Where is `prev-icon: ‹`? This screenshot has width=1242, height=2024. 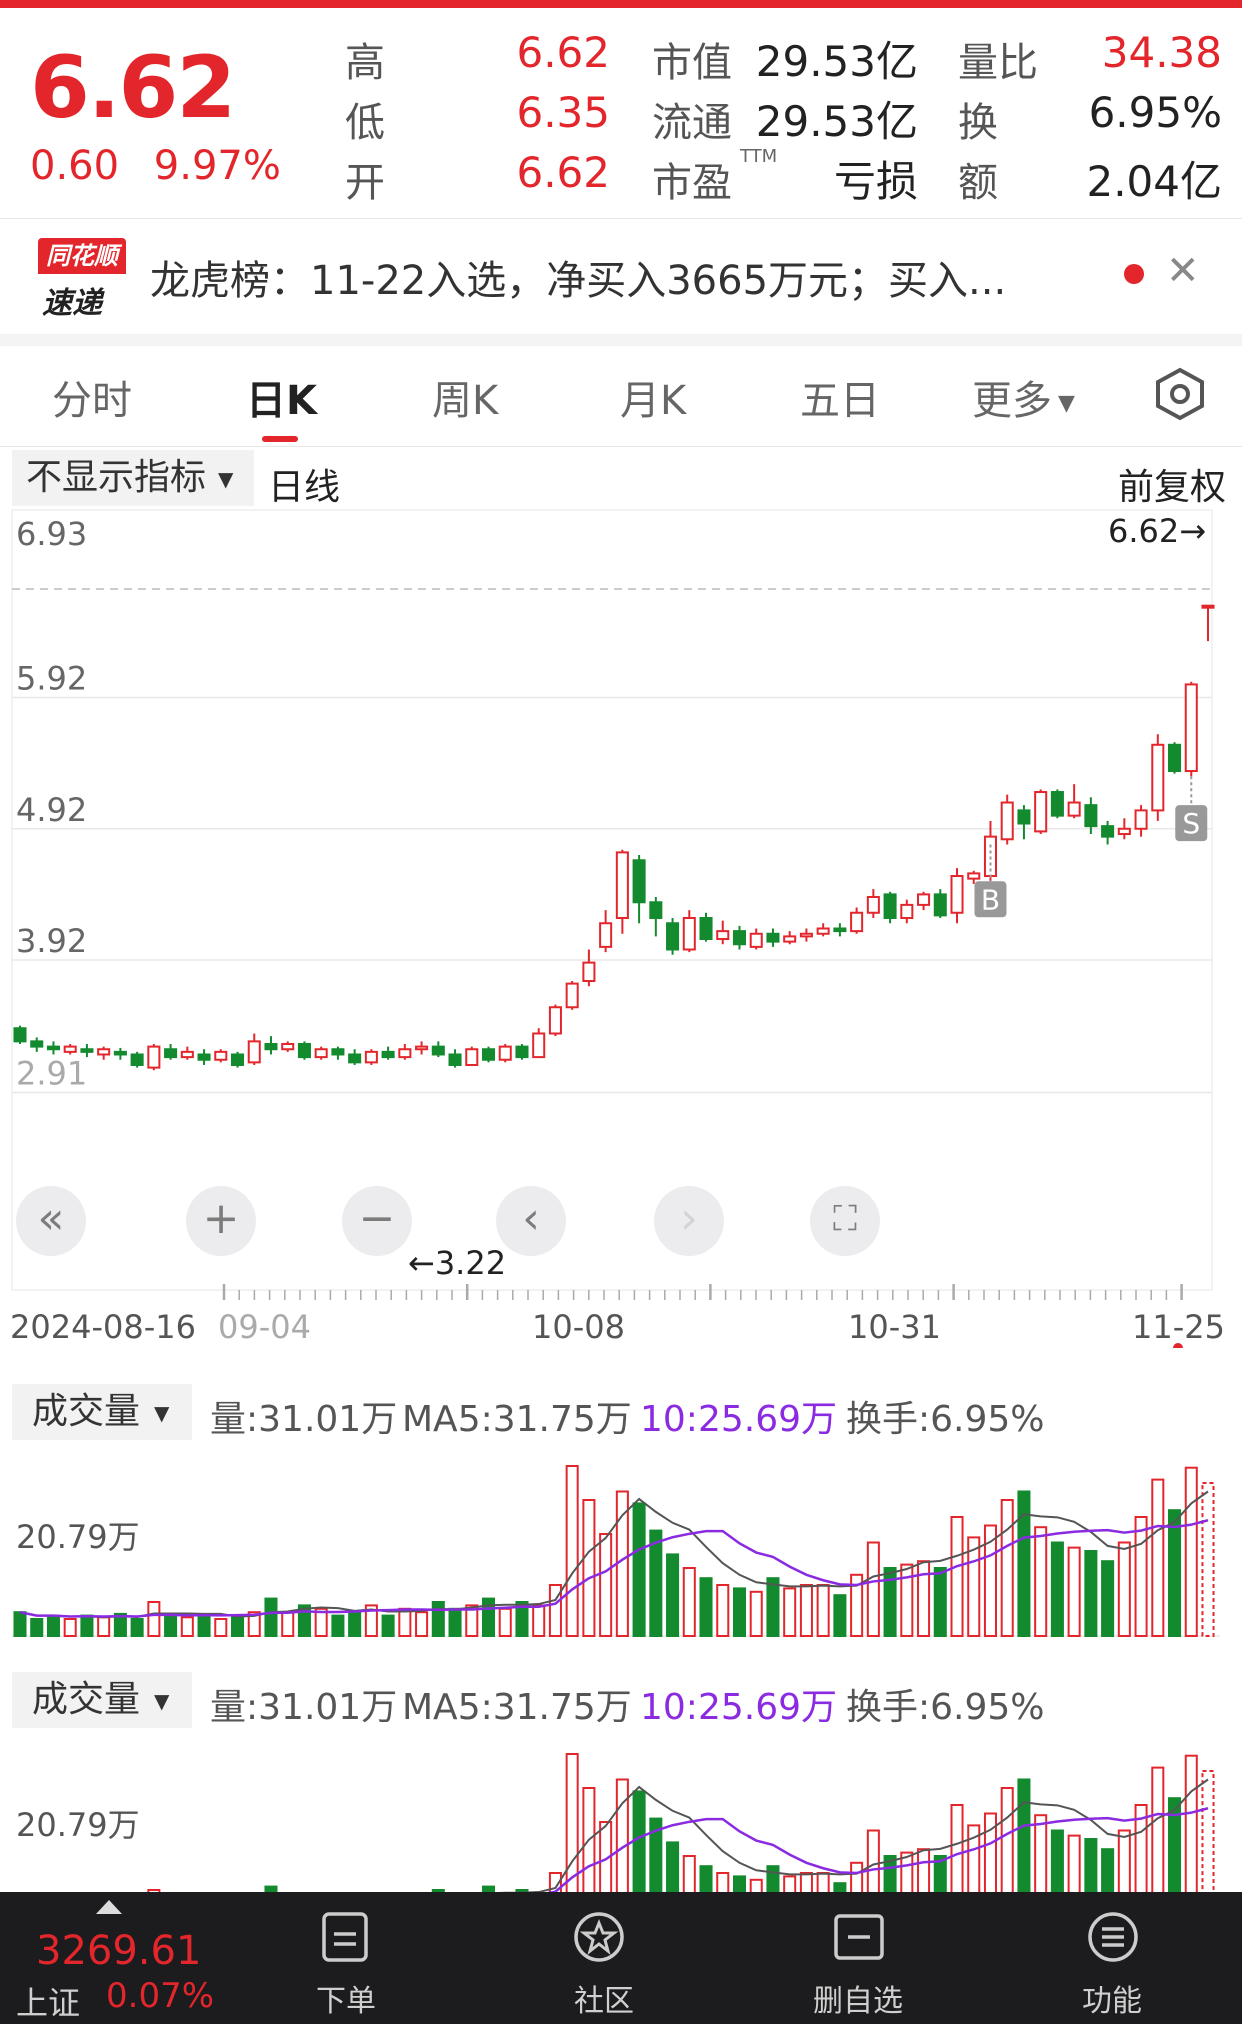
prev-icon: ‹ is located at coordinates (531, 1221).